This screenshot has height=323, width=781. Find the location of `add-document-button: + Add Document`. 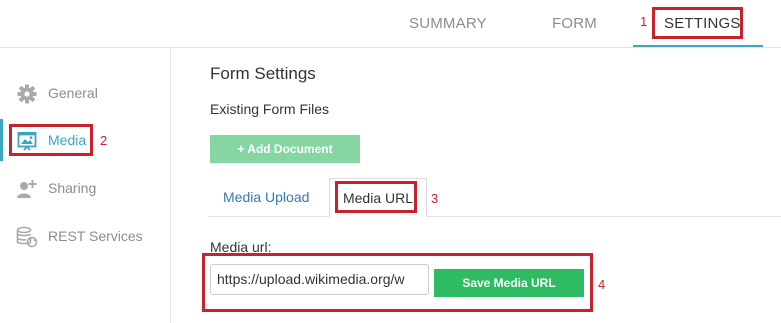

add-document-button: + Add Document is located at coordinates (285, 149).